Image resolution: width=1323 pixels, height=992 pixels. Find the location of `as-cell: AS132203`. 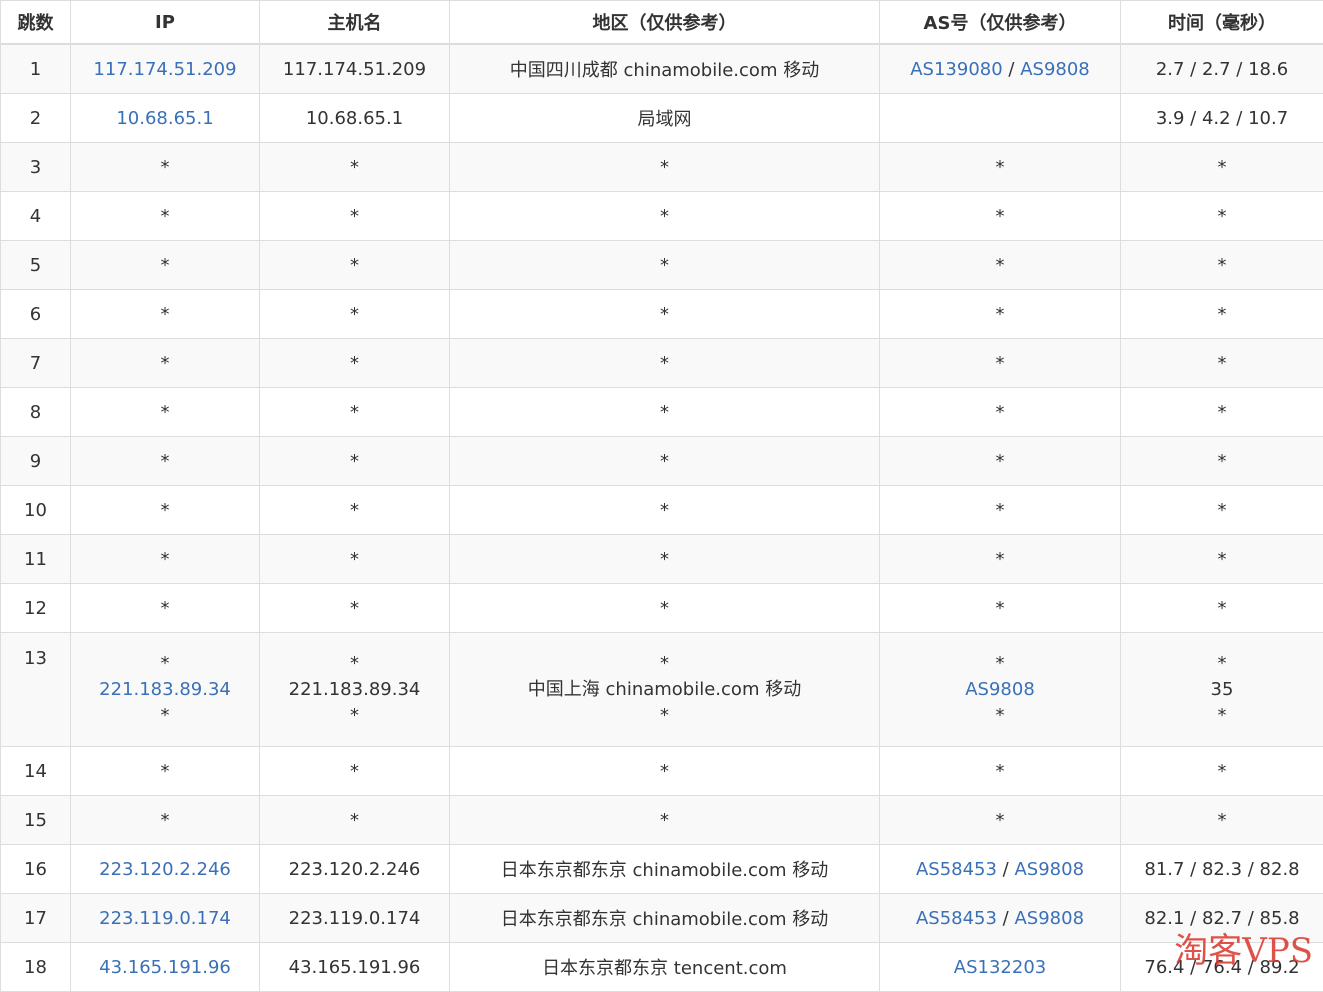

as-cell: AS132203 is located at coordinates (1000, 967).